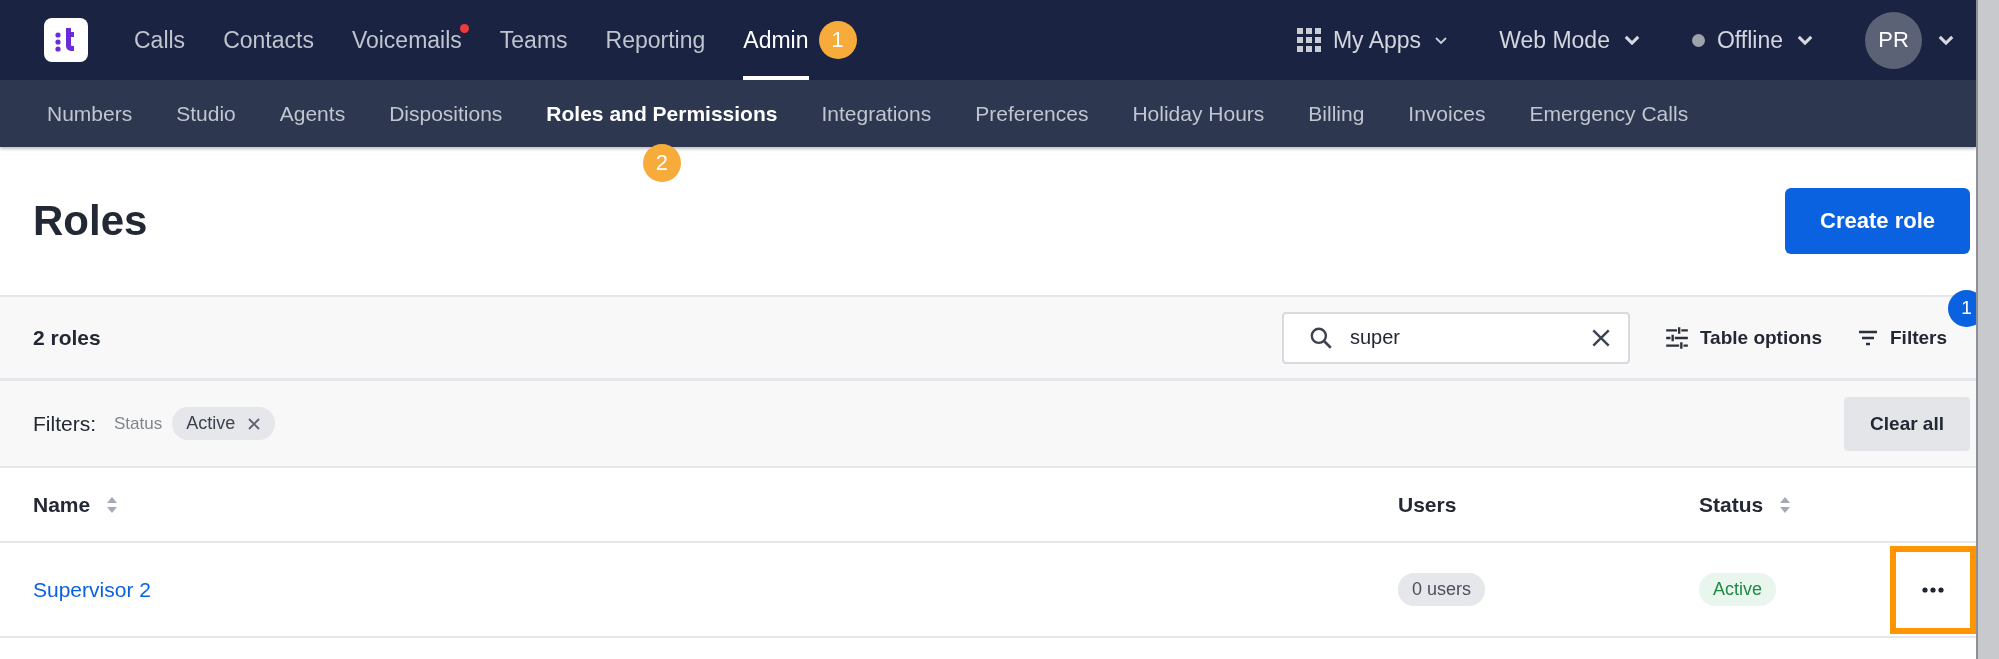 Image resolution: width=1999 pixels, height=659 pixels. I want to click on filter-field-label: Status, so click(138, 423).